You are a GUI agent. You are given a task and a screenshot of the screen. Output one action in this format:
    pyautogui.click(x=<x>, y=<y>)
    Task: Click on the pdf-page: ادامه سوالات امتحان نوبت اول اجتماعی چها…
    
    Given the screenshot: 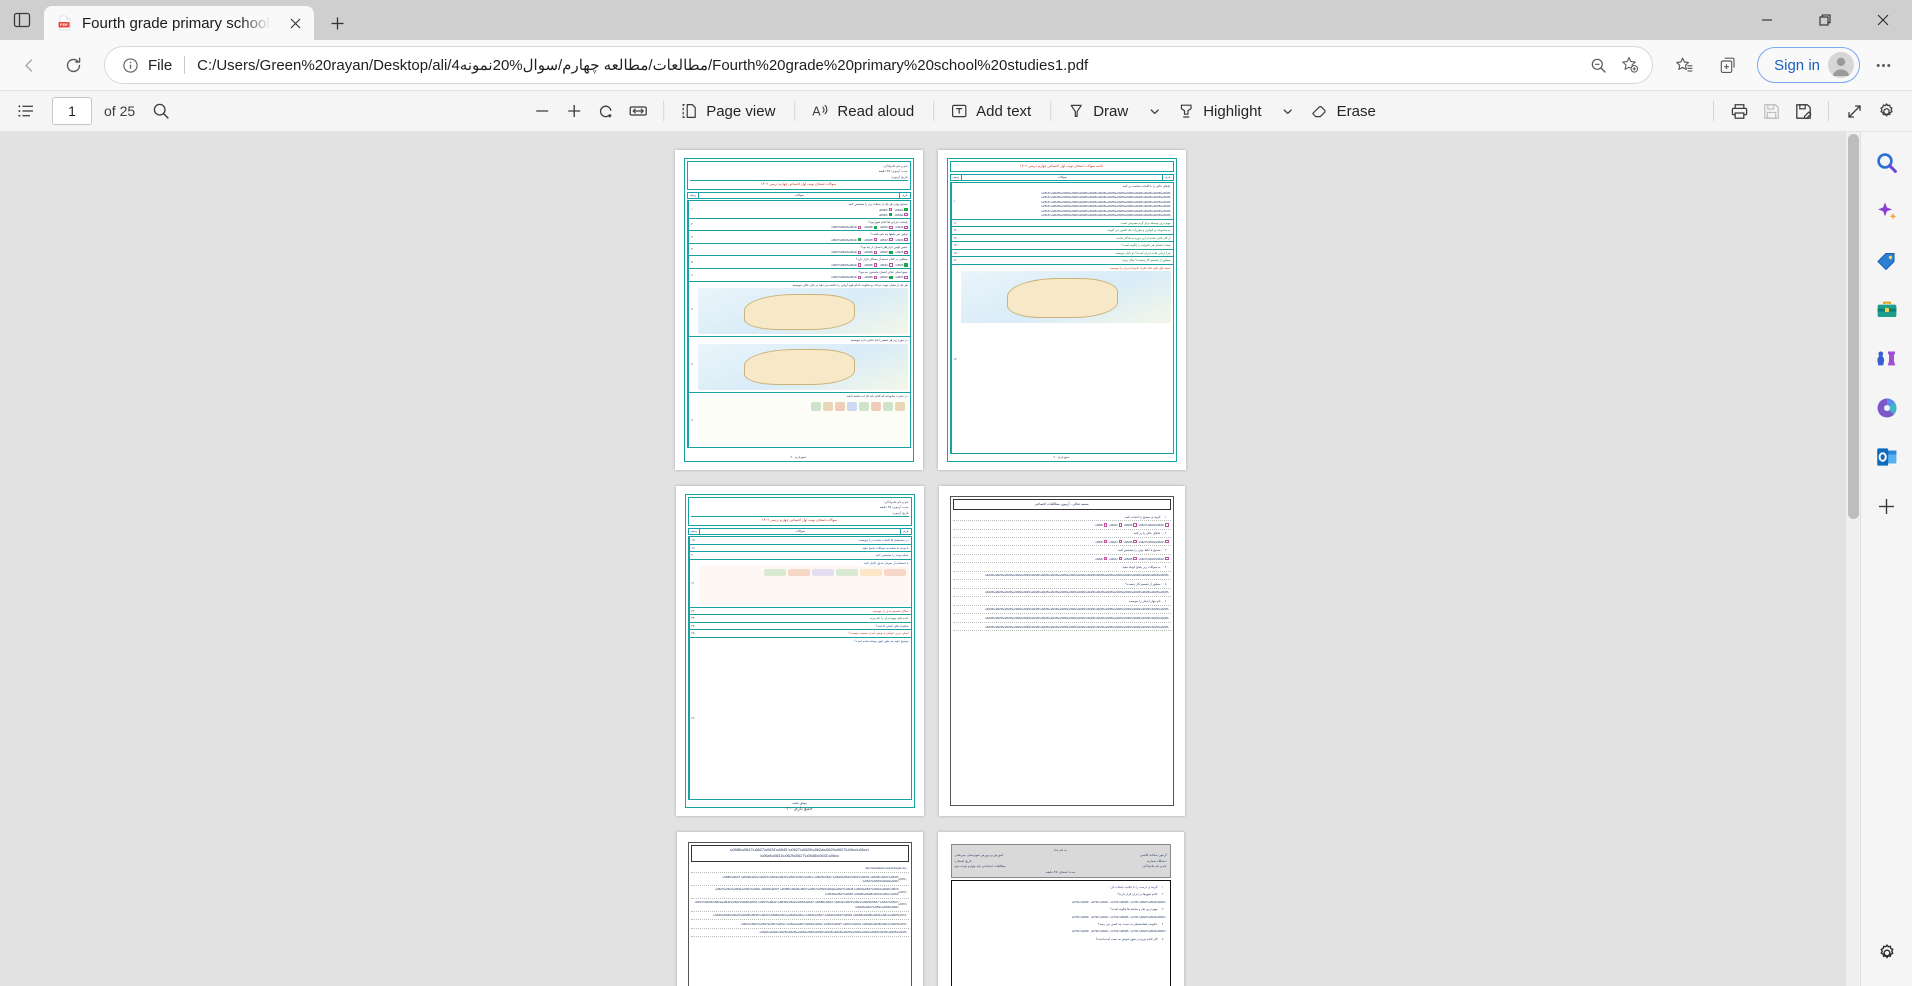 What is the action you would take?
    pyautogui.click(x=1061, y=310)
    